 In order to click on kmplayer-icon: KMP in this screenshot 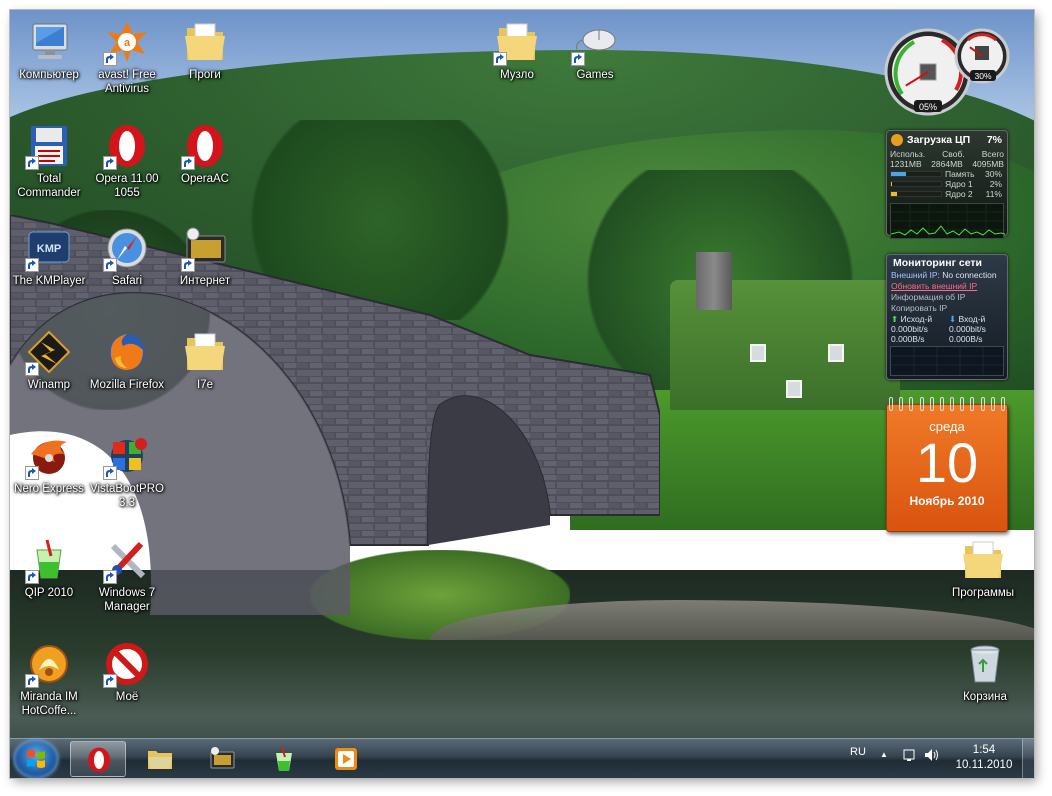, I will do `click(49, 248)`.